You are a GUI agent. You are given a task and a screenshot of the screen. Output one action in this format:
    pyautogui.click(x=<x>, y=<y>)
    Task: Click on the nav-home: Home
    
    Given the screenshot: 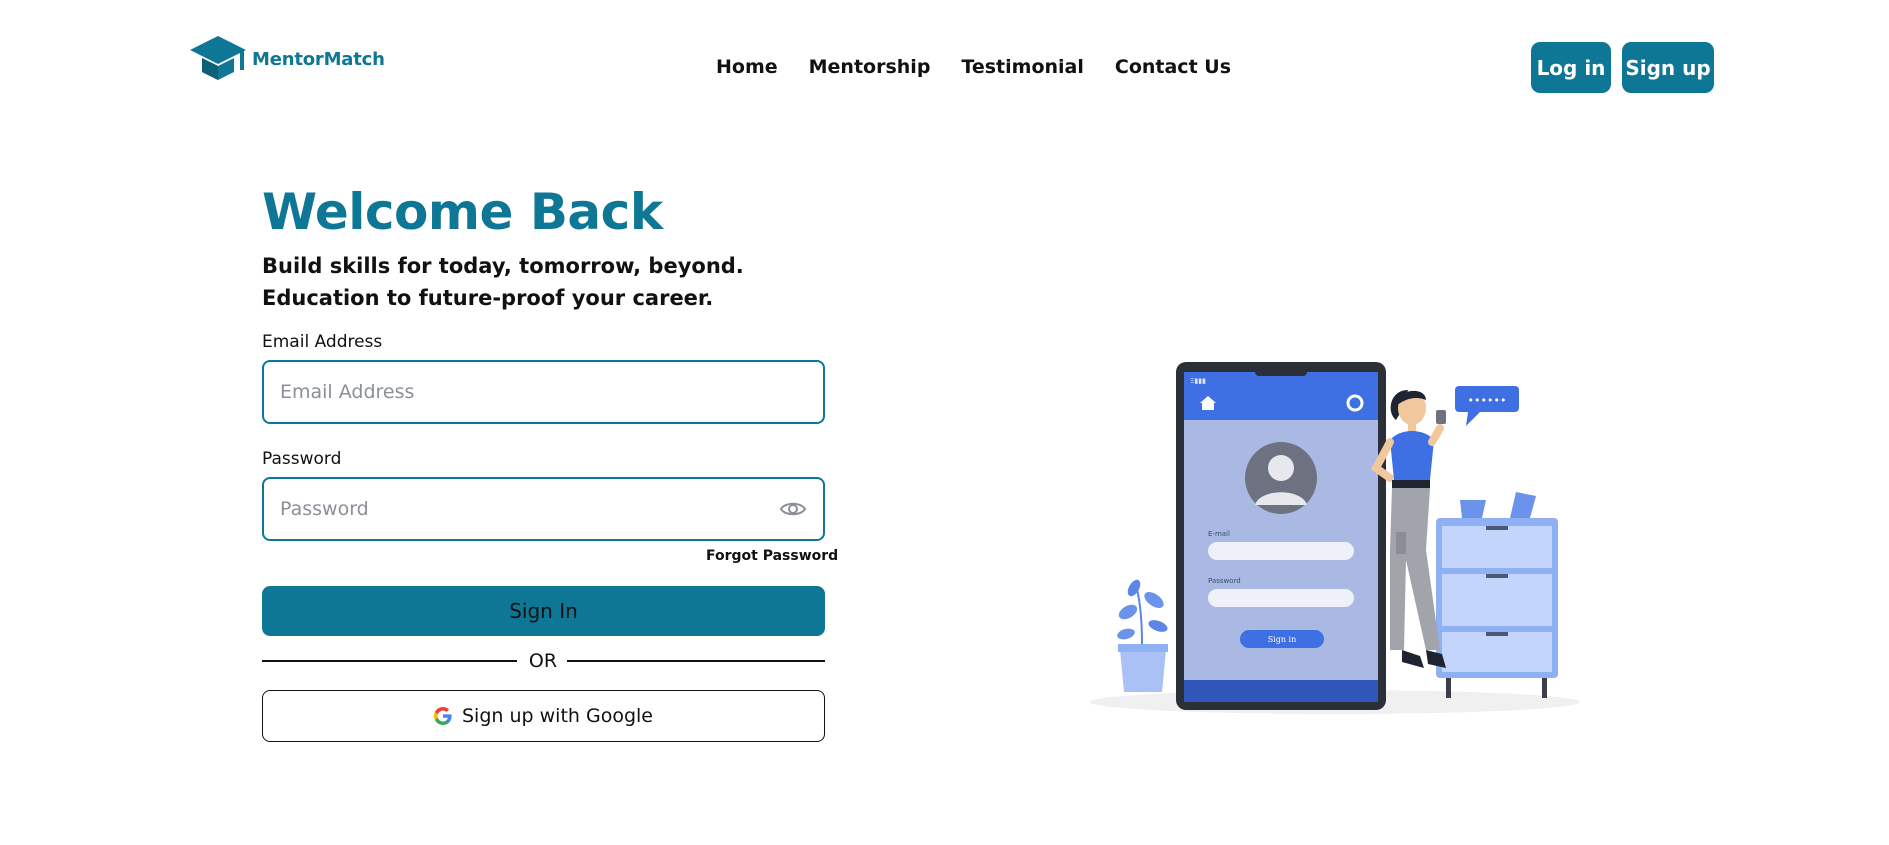 What is the action you would take?
    pyautogui.click(x=747, y=67)
    